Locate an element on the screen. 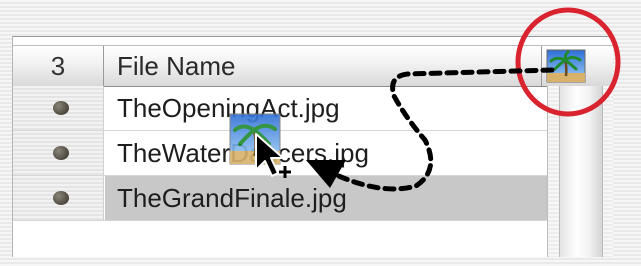  dragged-image-icon is located at coordinates (255, 139).